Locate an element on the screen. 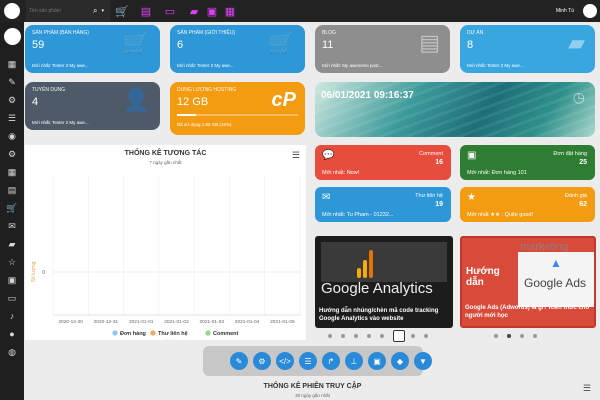 This screenshot has width=600, height=400. card-value: 11 is located at coordinates (328, 45).